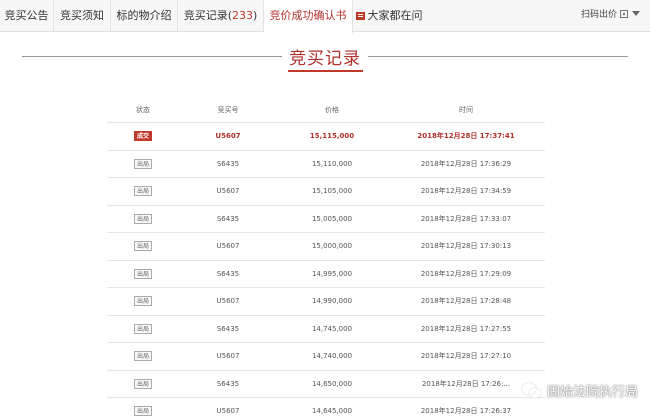 This screenshot has width=650, height=419. Describe the element at coordinates (332, 191) in the screenshot. I see `price-cell: 15,105,000` at that location.